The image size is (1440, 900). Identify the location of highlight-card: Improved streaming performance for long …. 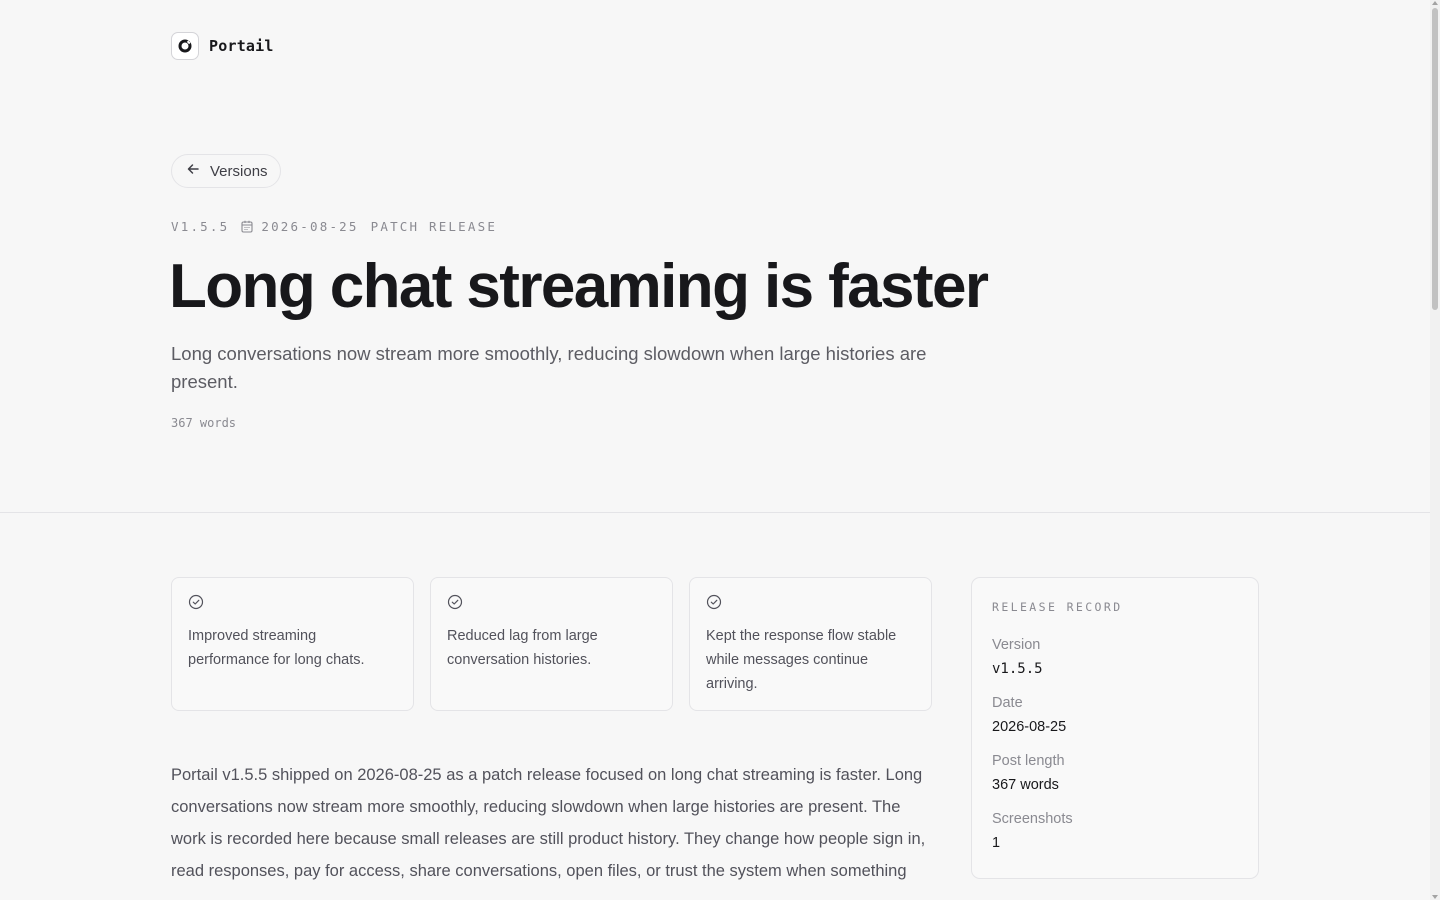
(292, 644).